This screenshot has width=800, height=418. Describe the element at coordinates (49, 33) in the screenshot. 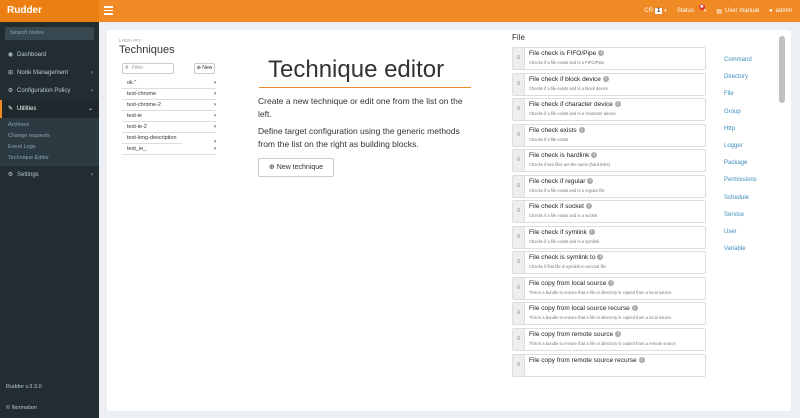

I see `search-nodes-input: Search nodes` at that location.